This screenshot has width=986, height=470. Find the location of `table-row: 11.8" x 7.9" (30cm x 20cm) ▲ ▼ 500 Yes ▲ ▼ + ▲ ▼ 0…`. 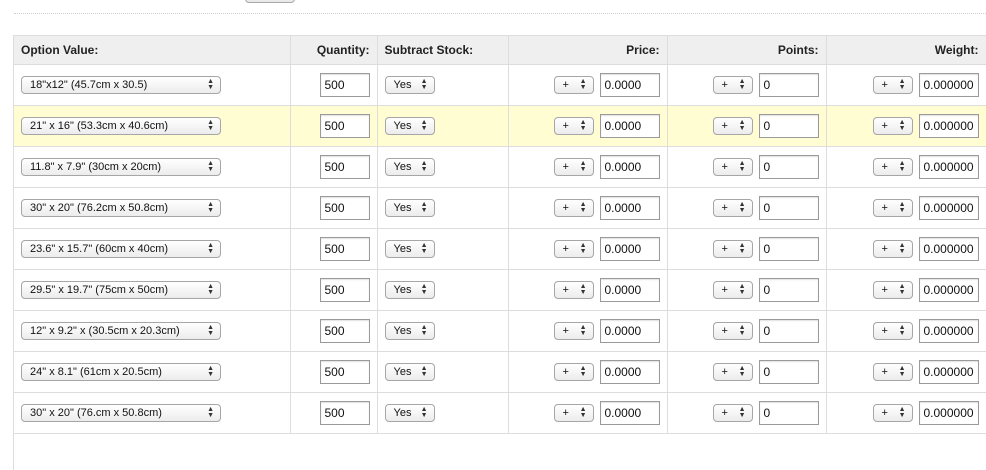

table-row: 11.8" x 7.9" (30cm x 20cm) ▲ ▼ 500 Yes ▲ ▼ + ▲ ▼ 0… is located at coordinates (500, 167).